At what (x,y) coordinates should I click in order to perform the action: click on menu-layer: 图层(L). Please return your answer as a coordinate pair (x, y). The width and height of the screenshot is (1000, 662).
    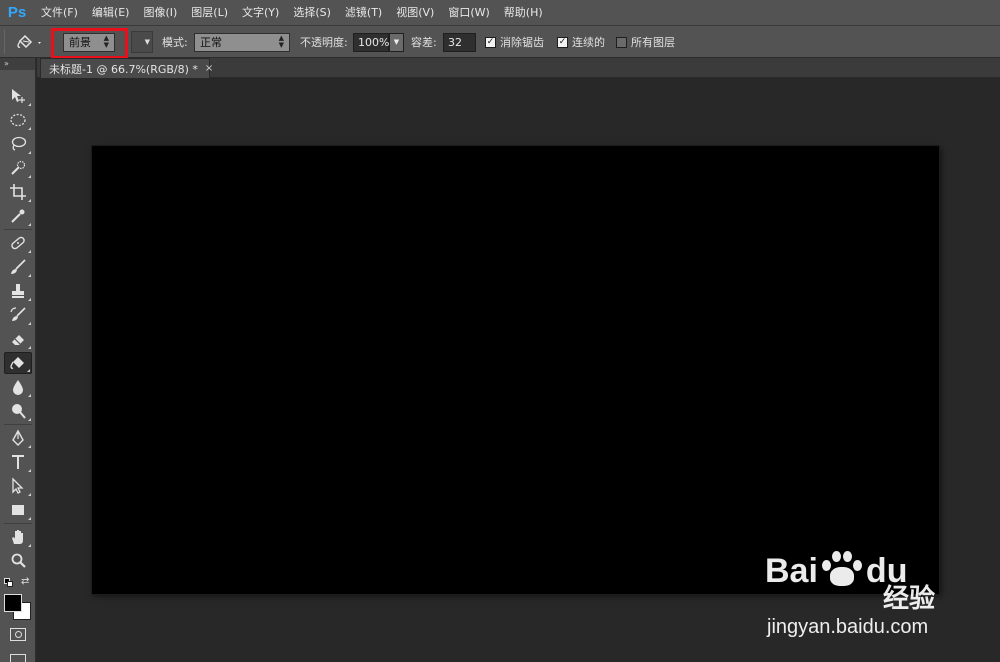
    Looking at the image, I should click on (209, 13).